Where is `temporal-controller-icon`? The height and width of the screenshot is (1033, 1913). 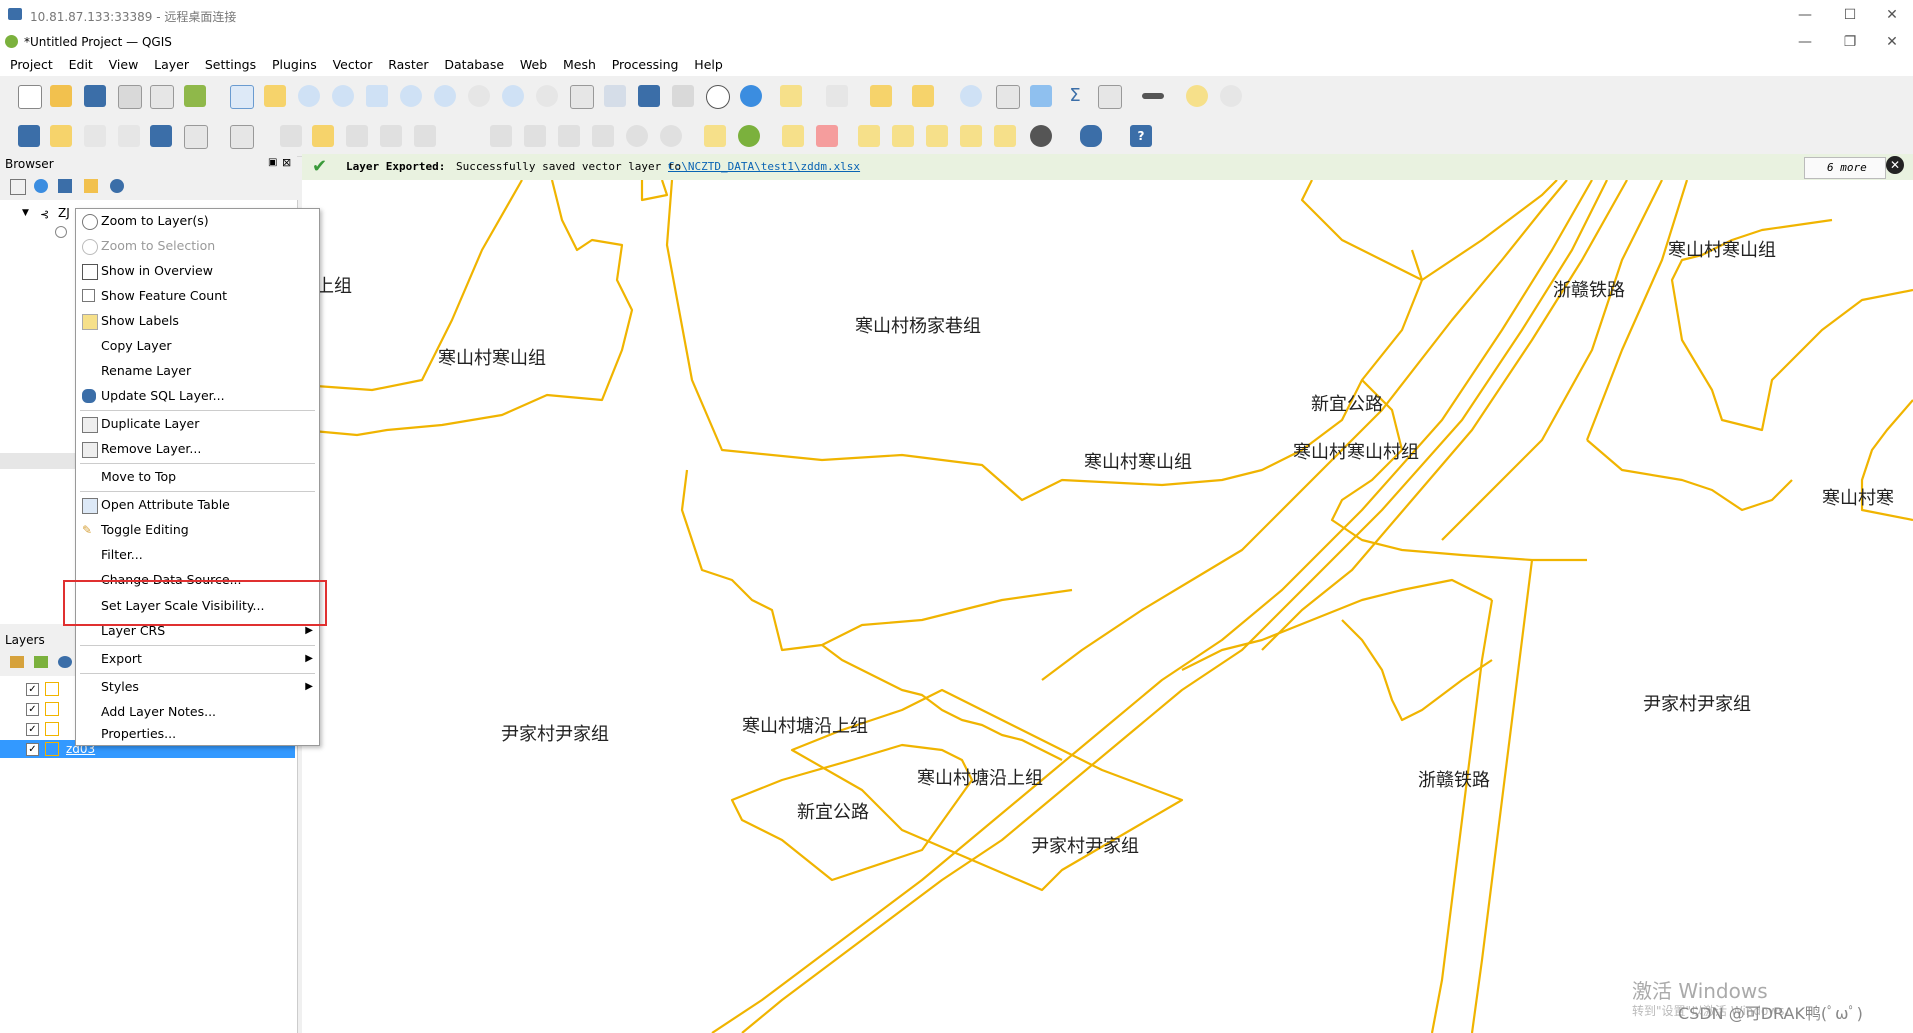
temporal-controller-icon is located at coordinates (718, 97).